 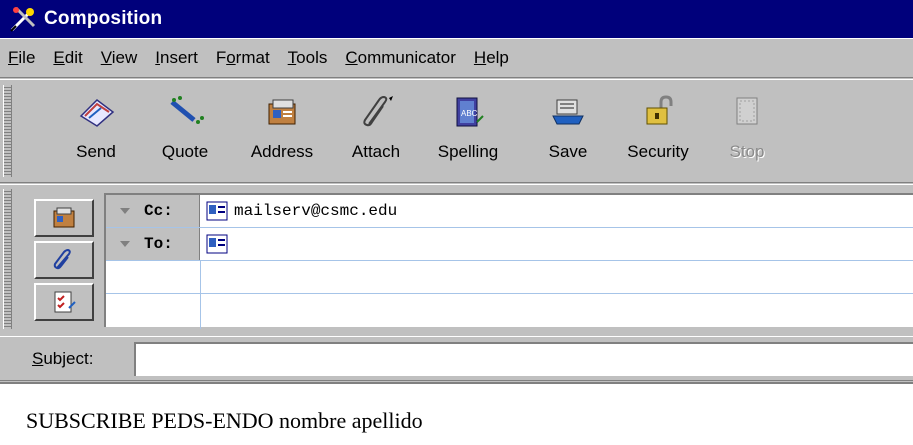 I want to click on menu-format: Format, so click(x=243, y=58).